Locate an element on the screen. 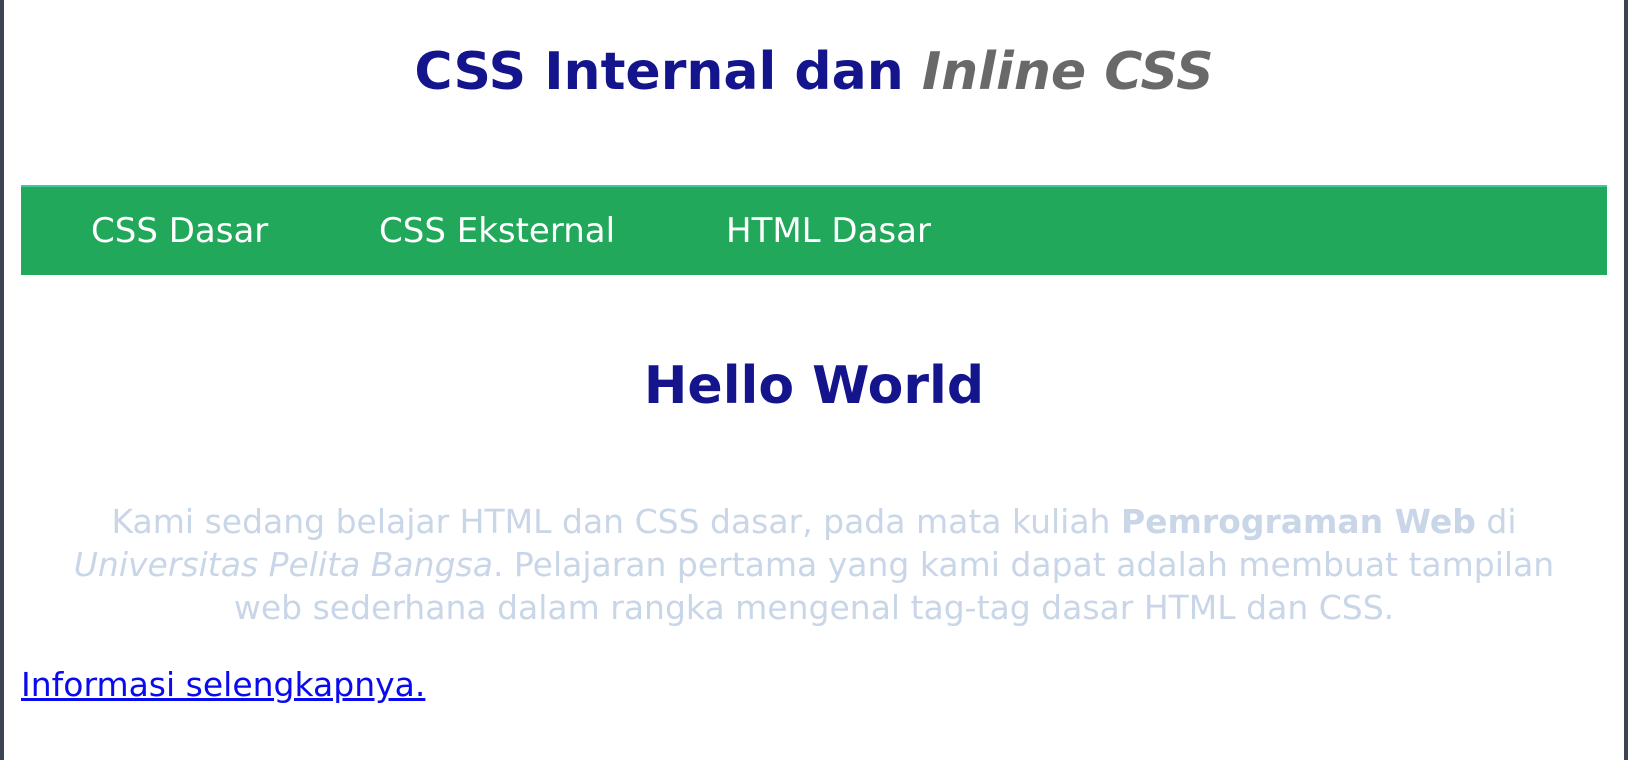  paragraph-bold-course: Pemrograman Web is located at coordinates (1298, 521).